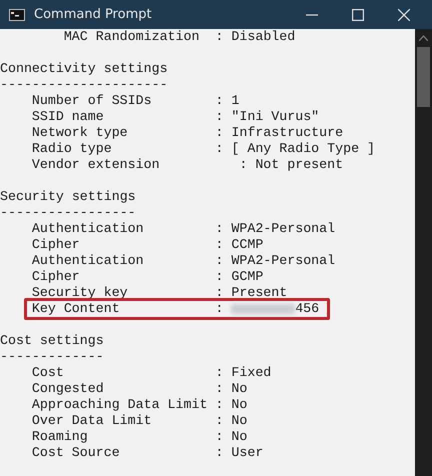 This screenshot has height=476, width=432. What do you see at coordinates (17, 14) in the screenshot?
I see `terminal-icon` at bounding box center [17, 14].